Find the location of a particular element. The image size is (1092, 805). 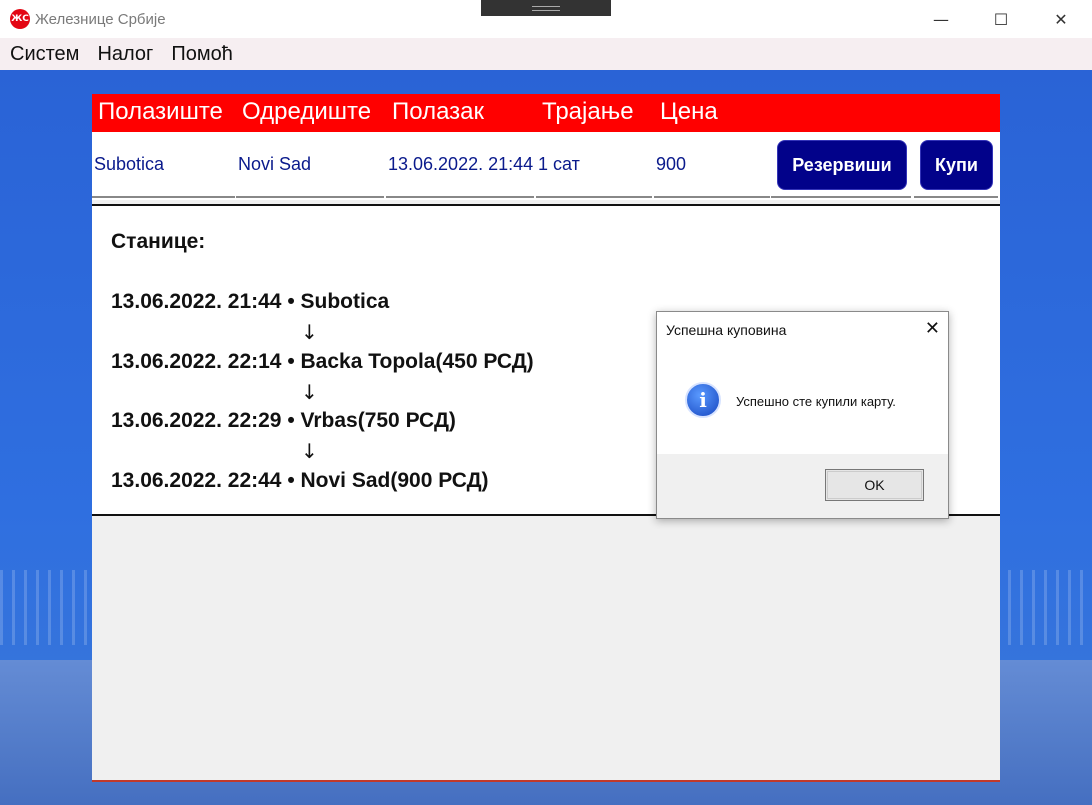

app-logo: ЖС is located at coordinates (20, 19).